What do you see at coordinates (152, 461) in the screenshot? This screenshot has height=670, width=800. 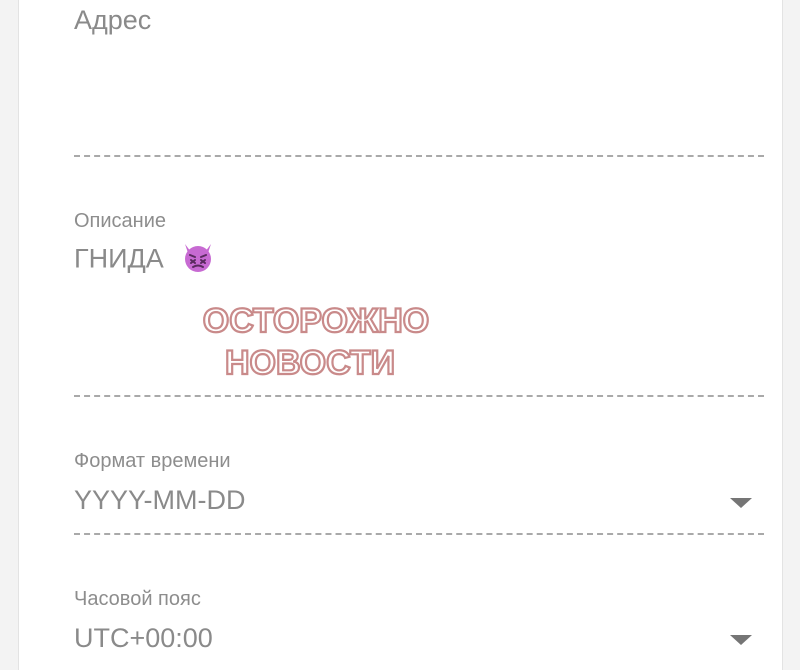 I see `time-format-label: Формат времени` at bounding box center [152, 461].